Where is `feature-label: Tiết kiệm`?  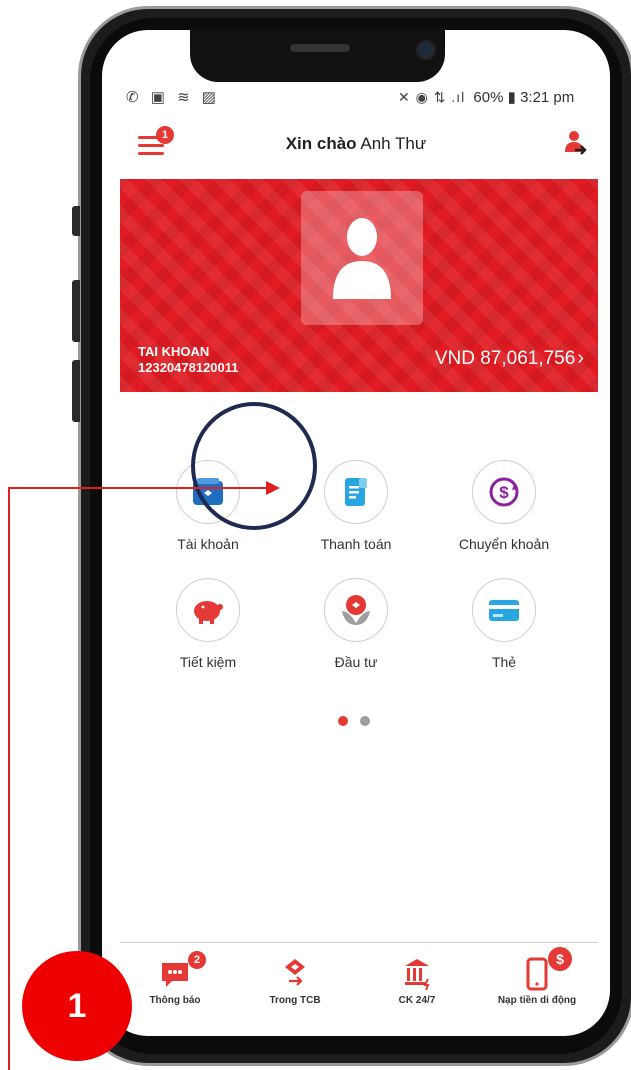 feature-label: Tiết kiệm is located at coordinates (208, 662).